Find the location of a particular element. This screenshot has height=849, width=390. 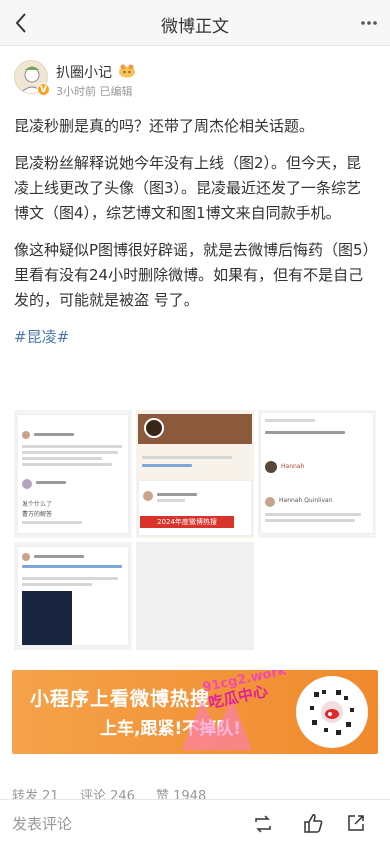

verified-badge-icon: V is located at coordinates (43, 89).